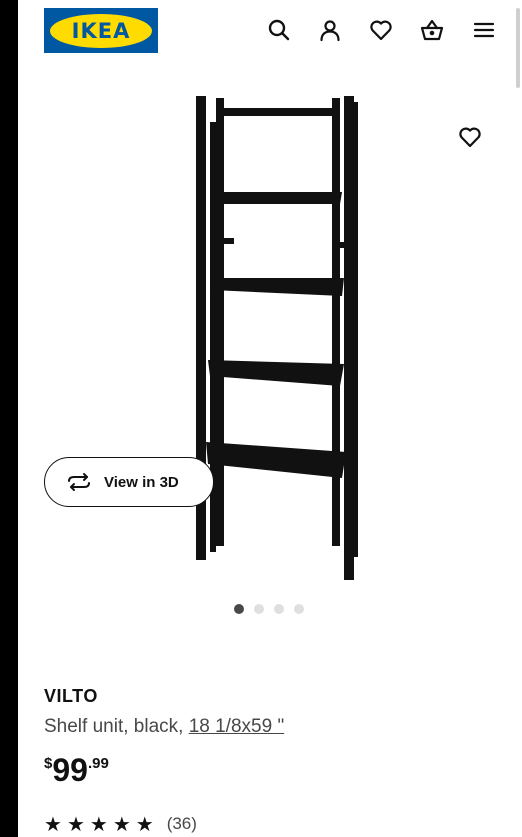 This screenshot has width=522, height=837. I want to click on price-currency: $, so click(48, 763).